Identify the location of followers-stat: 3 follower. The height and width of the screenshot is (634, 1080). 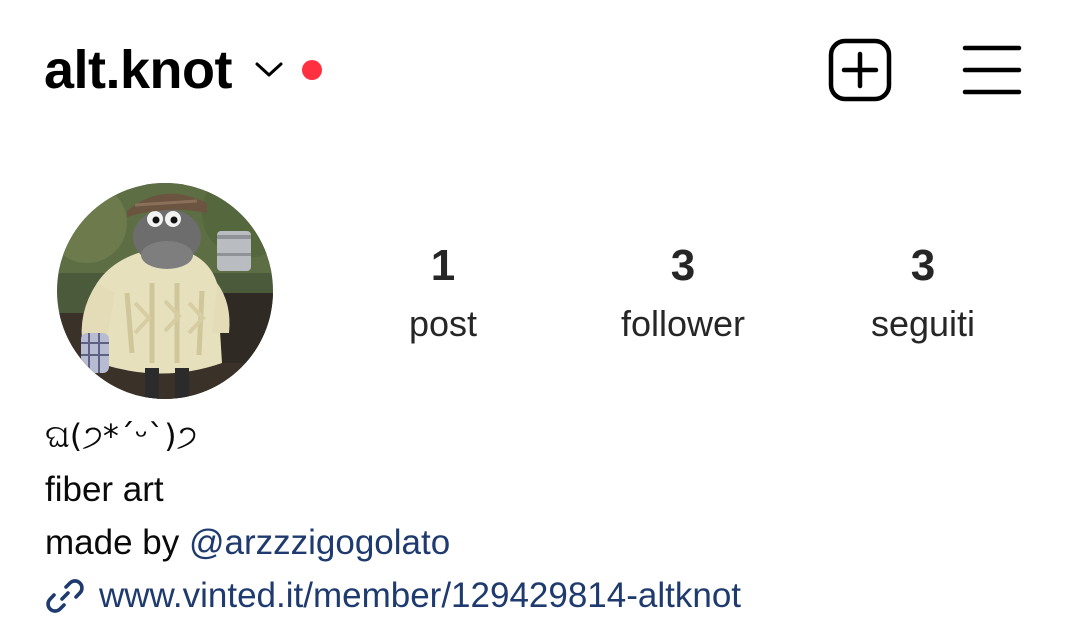
(683, 294).